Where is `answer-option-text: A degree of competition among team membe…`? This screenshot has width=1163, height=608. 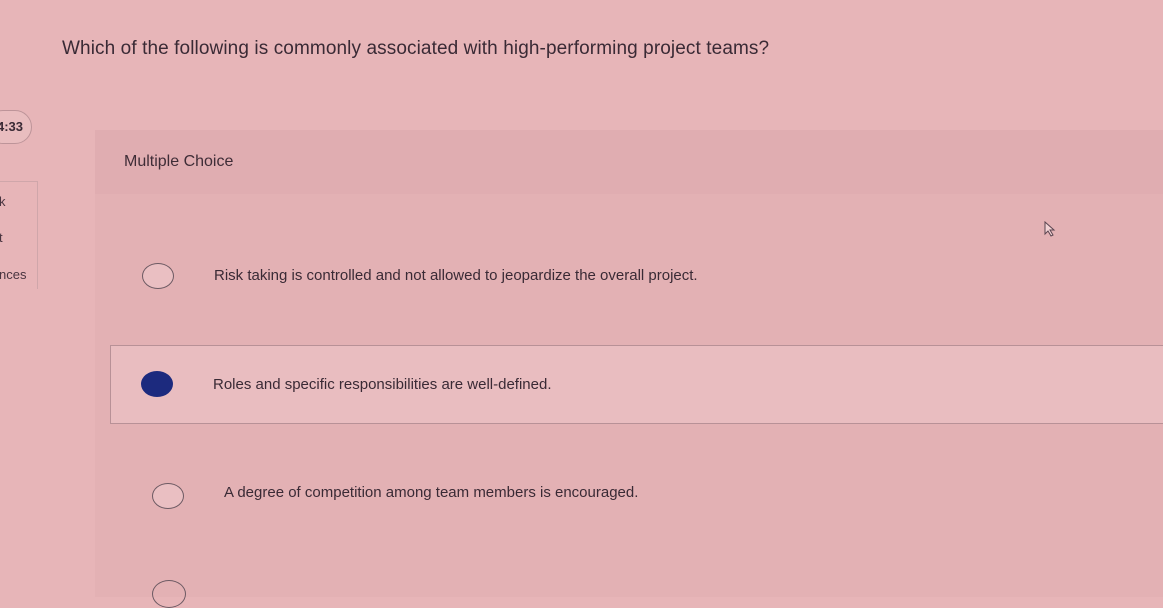 answer-option-text: A degree of competition among team membe… is located at coordinates (431, 492).